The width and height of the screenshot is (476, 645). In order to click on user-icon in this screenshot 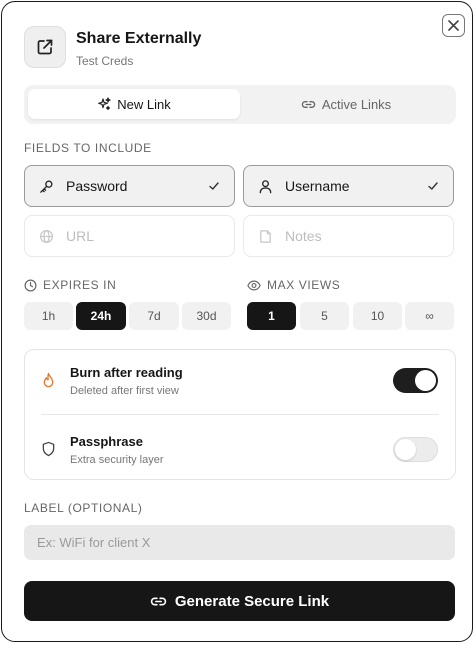, I will do `click(265, 186)`.